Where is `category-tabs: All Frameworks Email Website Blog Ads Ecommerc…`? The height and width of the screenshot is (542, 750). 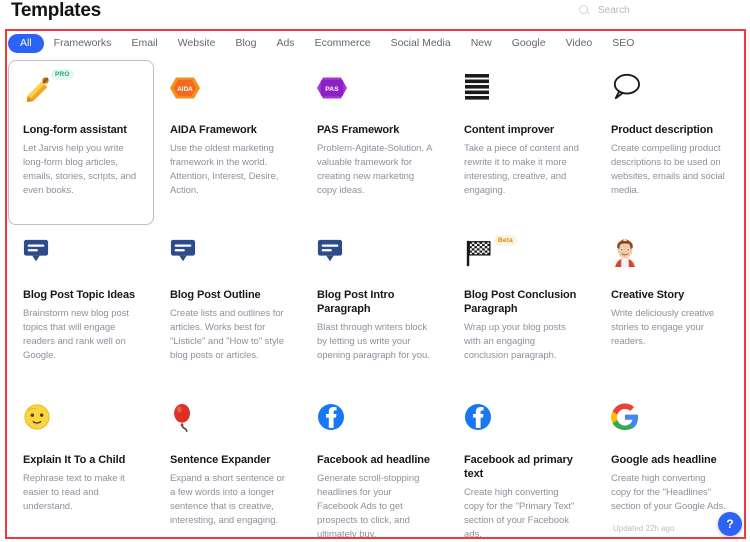
category-tabs: All Frameworks Email Website Blog Ads Ecommerc… is located at coordinates (375, 43).